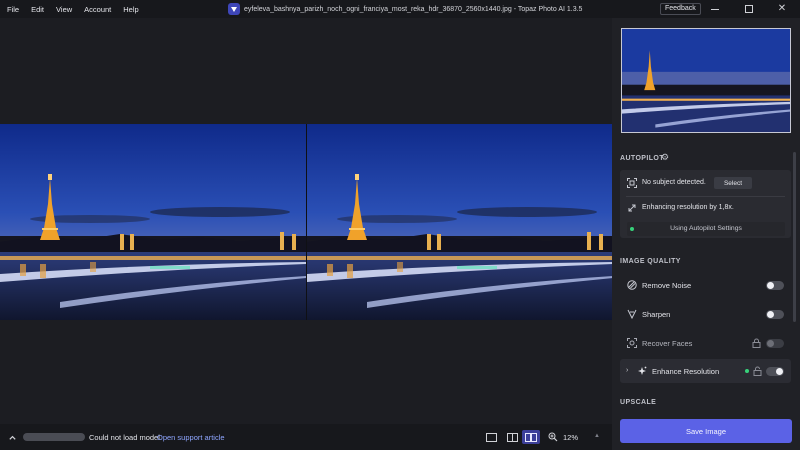 The width and height of the screenshot is (800, 450). I want to click on face-scan-icon, so click(632, 343).